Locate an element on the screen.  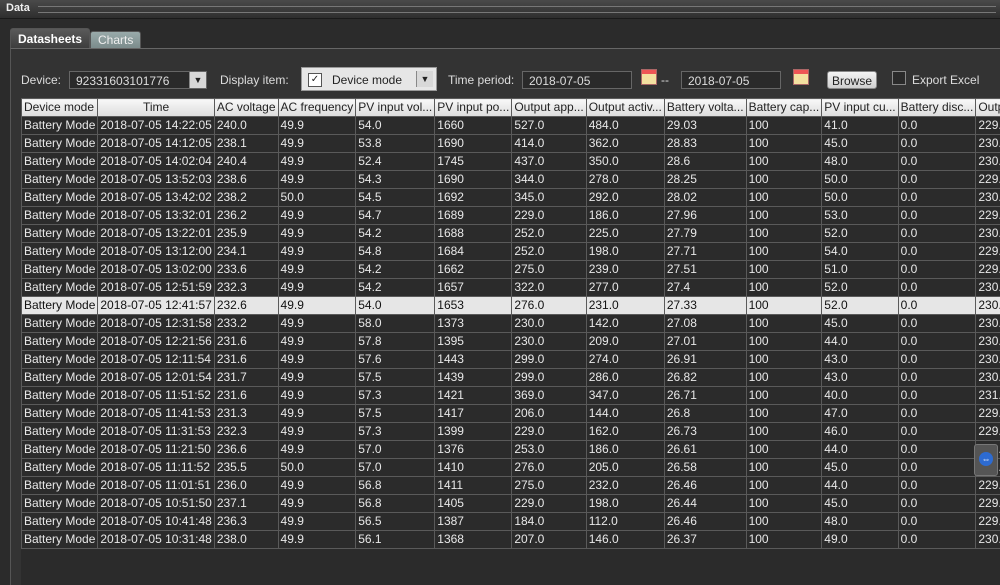
column-header: Device mode is located at coordinates (60, 108).